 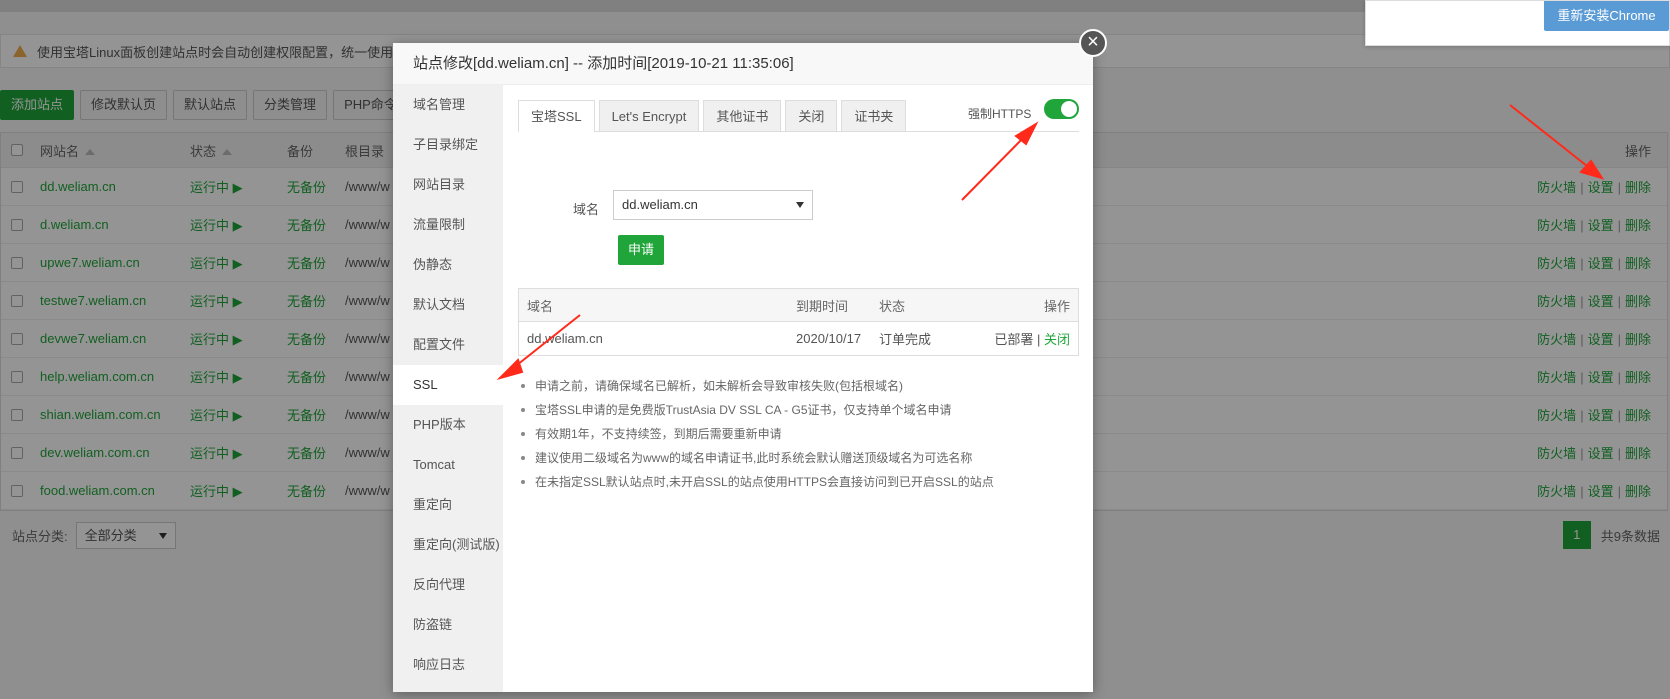 I want to click on menu-item: 伪静态, so click(x=448, y=265).